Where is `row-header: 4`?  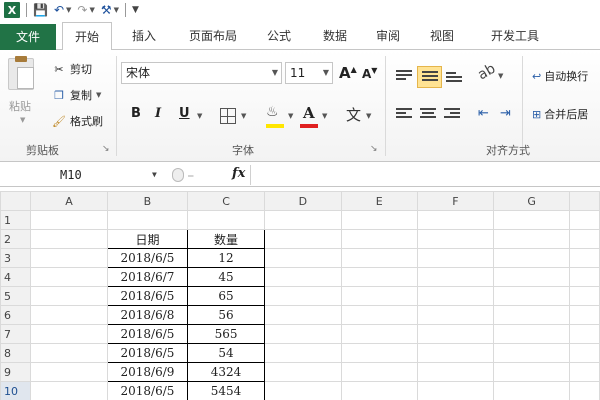 row-header: 4 is located at coordinates (15, 277).